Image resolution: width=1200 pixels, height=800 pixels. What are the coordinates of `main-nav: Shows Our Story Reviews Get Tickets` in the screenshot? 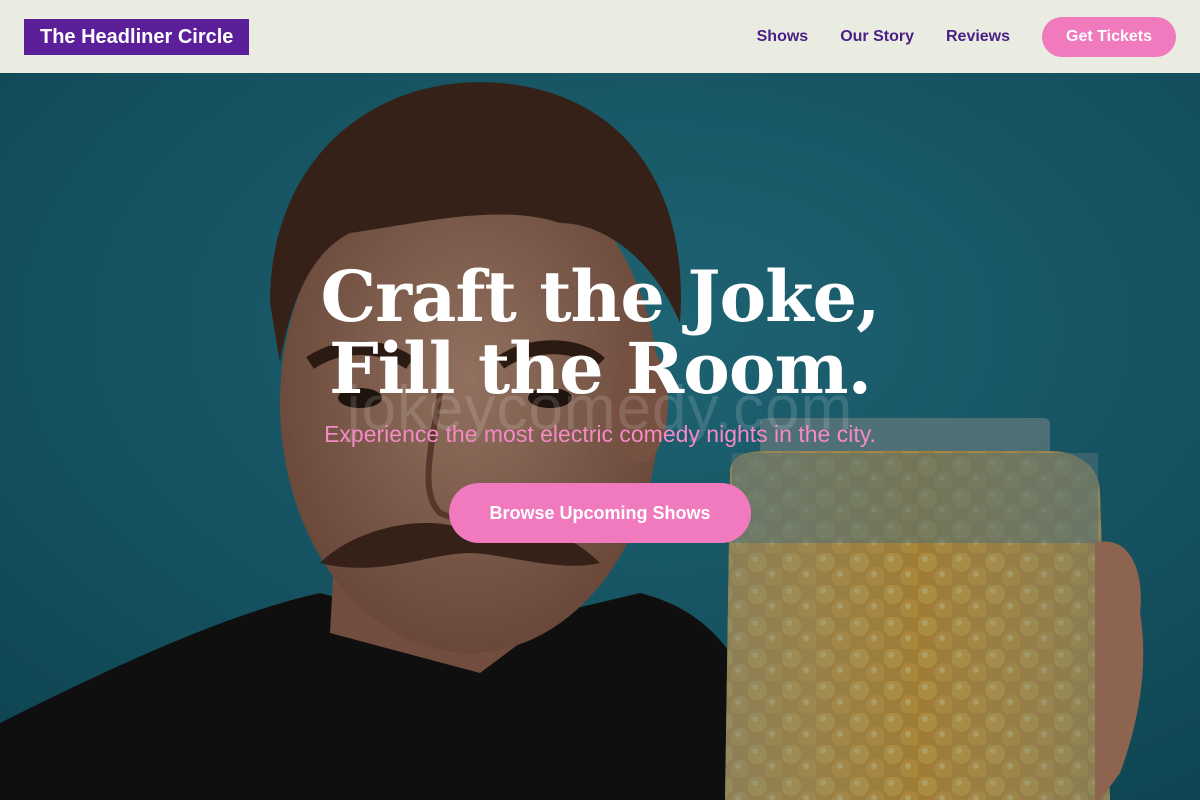 It's located at (950, 36).